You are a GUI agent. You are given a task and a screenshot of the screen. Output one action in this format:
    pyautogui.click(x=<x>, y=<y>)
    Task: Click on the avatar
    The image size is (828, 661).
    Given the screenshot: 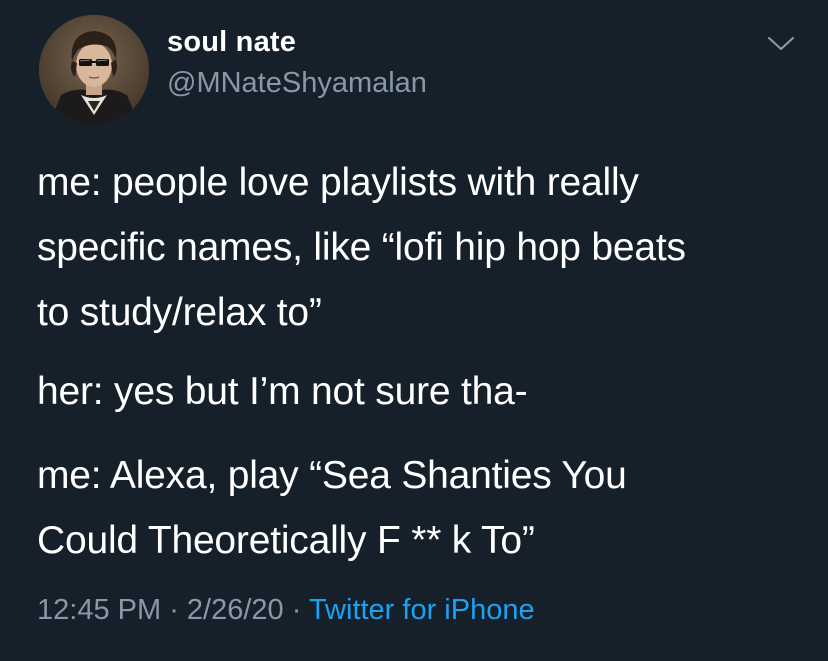 What is the action you would take?
    pyautogui.click(x=94, y=70)
    